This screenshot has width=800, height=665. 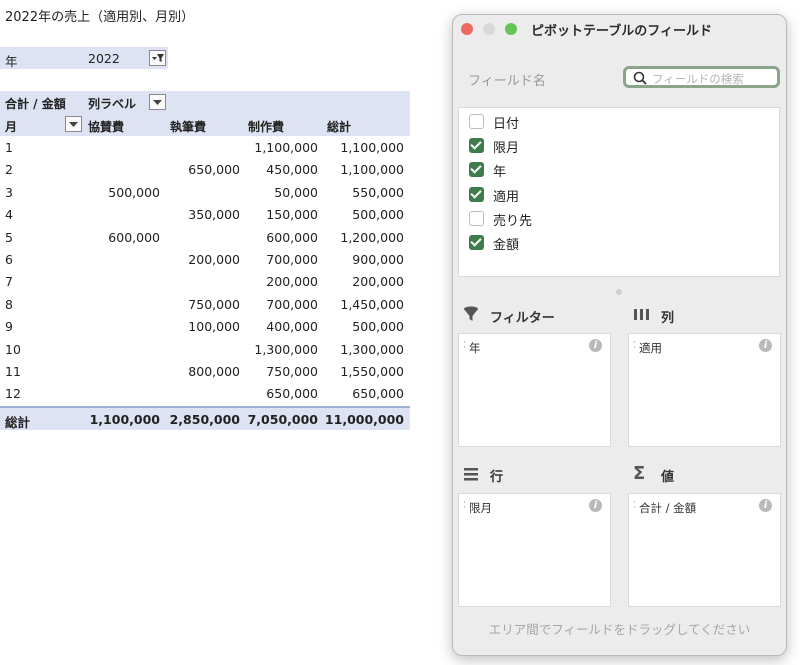 I want to click on value-cell: 400,000, so click(x=292, y=327).